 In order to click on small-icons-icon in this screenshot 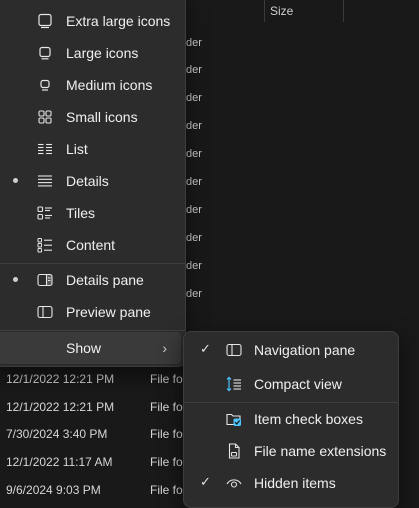, I will do `click(45, 117)`.